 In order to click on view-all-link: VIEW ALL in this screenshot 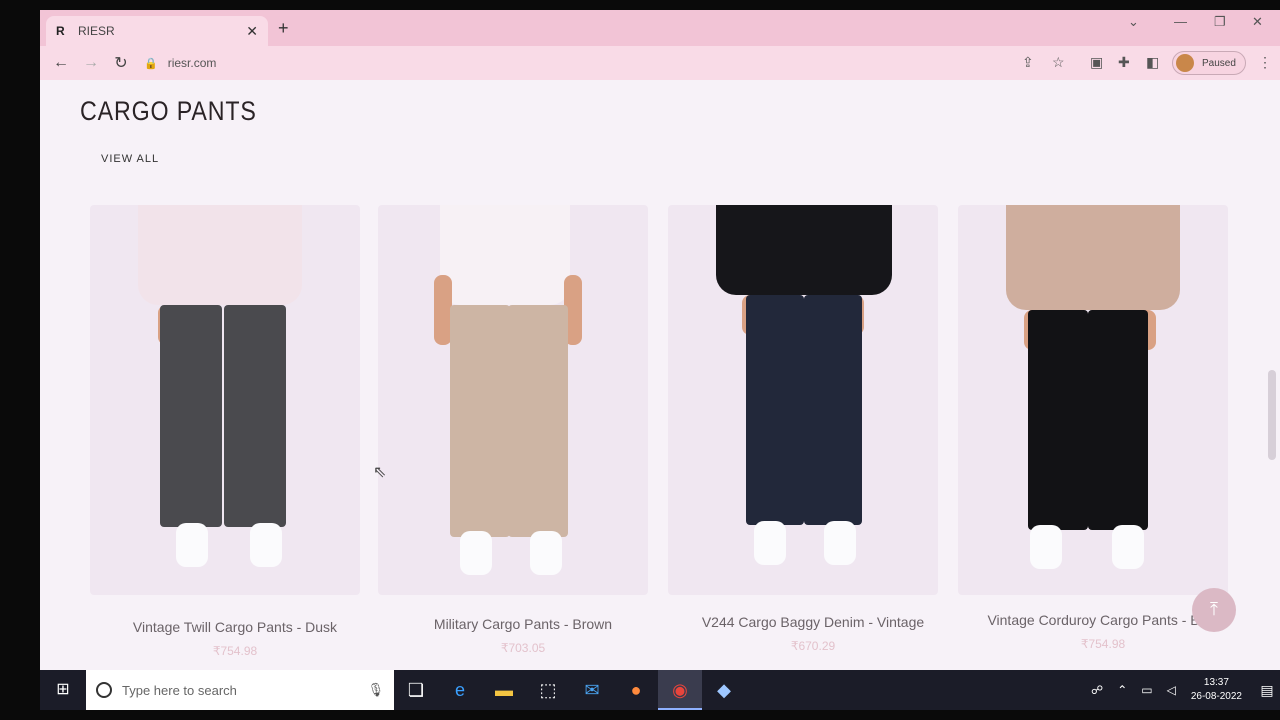, I will do `click(130, 159)`.